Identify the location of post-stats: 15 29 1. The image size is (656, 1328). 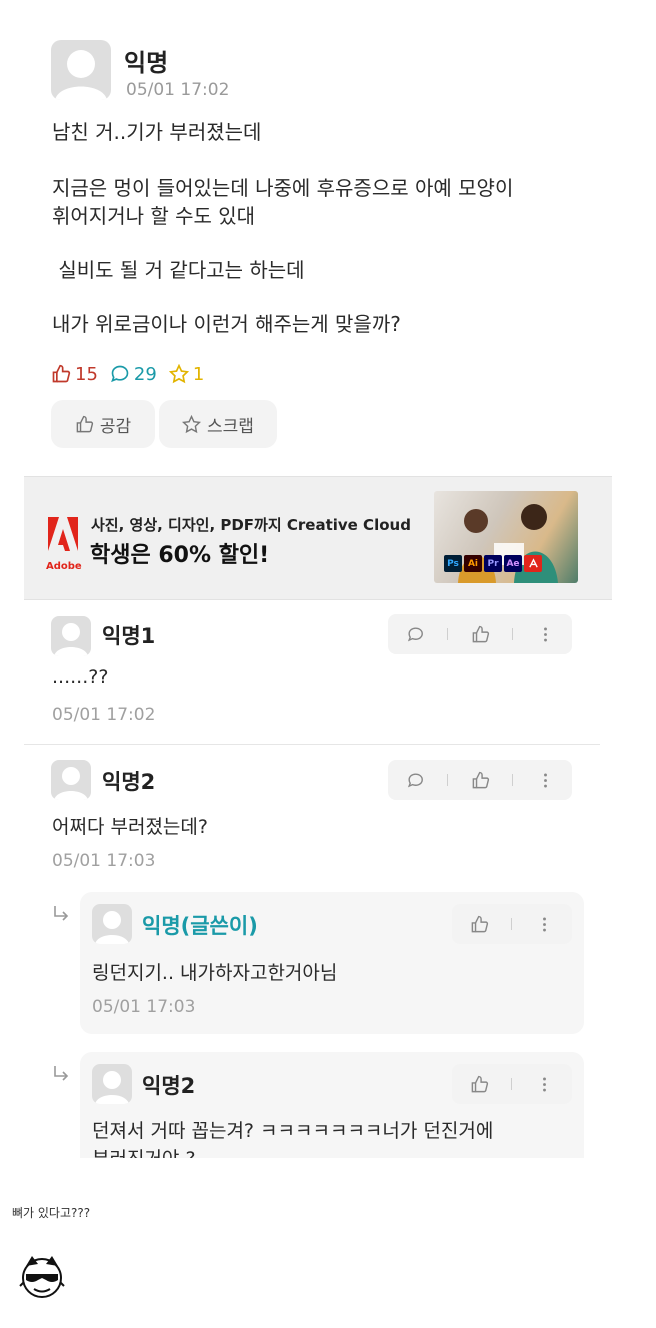
(133, 374).